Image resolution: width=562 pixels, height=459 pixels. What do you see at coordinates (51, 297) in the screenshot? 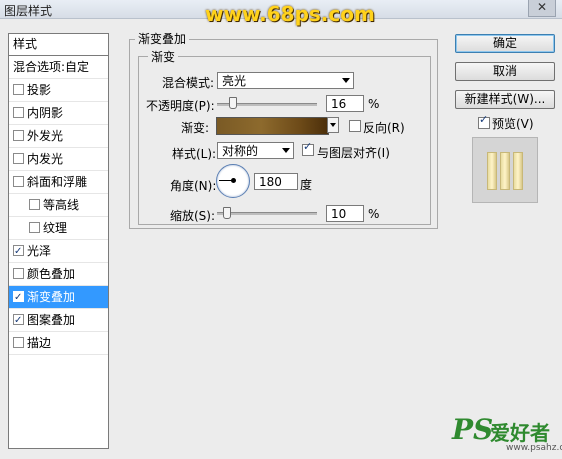
I see `style-item-label: 渐变叠加` at bounding box center [51, 297].